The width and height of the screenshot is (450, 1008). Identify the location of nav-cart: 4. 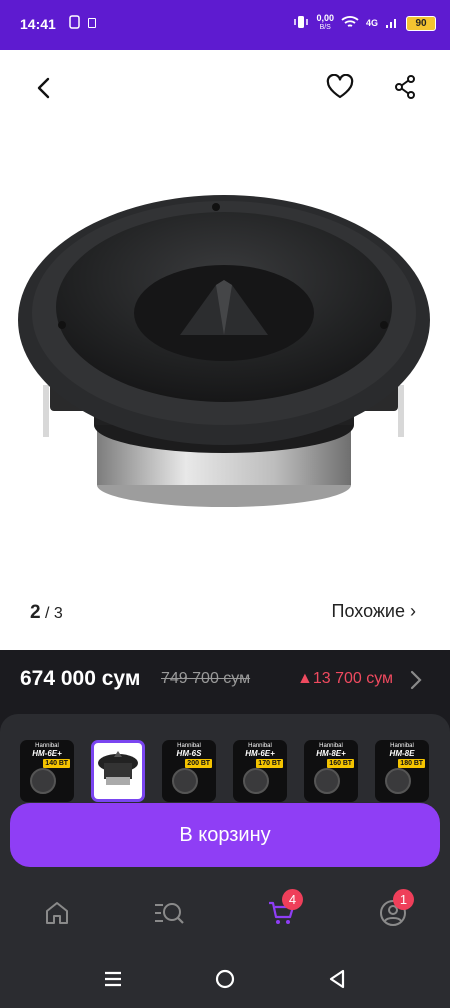
(281, 913).